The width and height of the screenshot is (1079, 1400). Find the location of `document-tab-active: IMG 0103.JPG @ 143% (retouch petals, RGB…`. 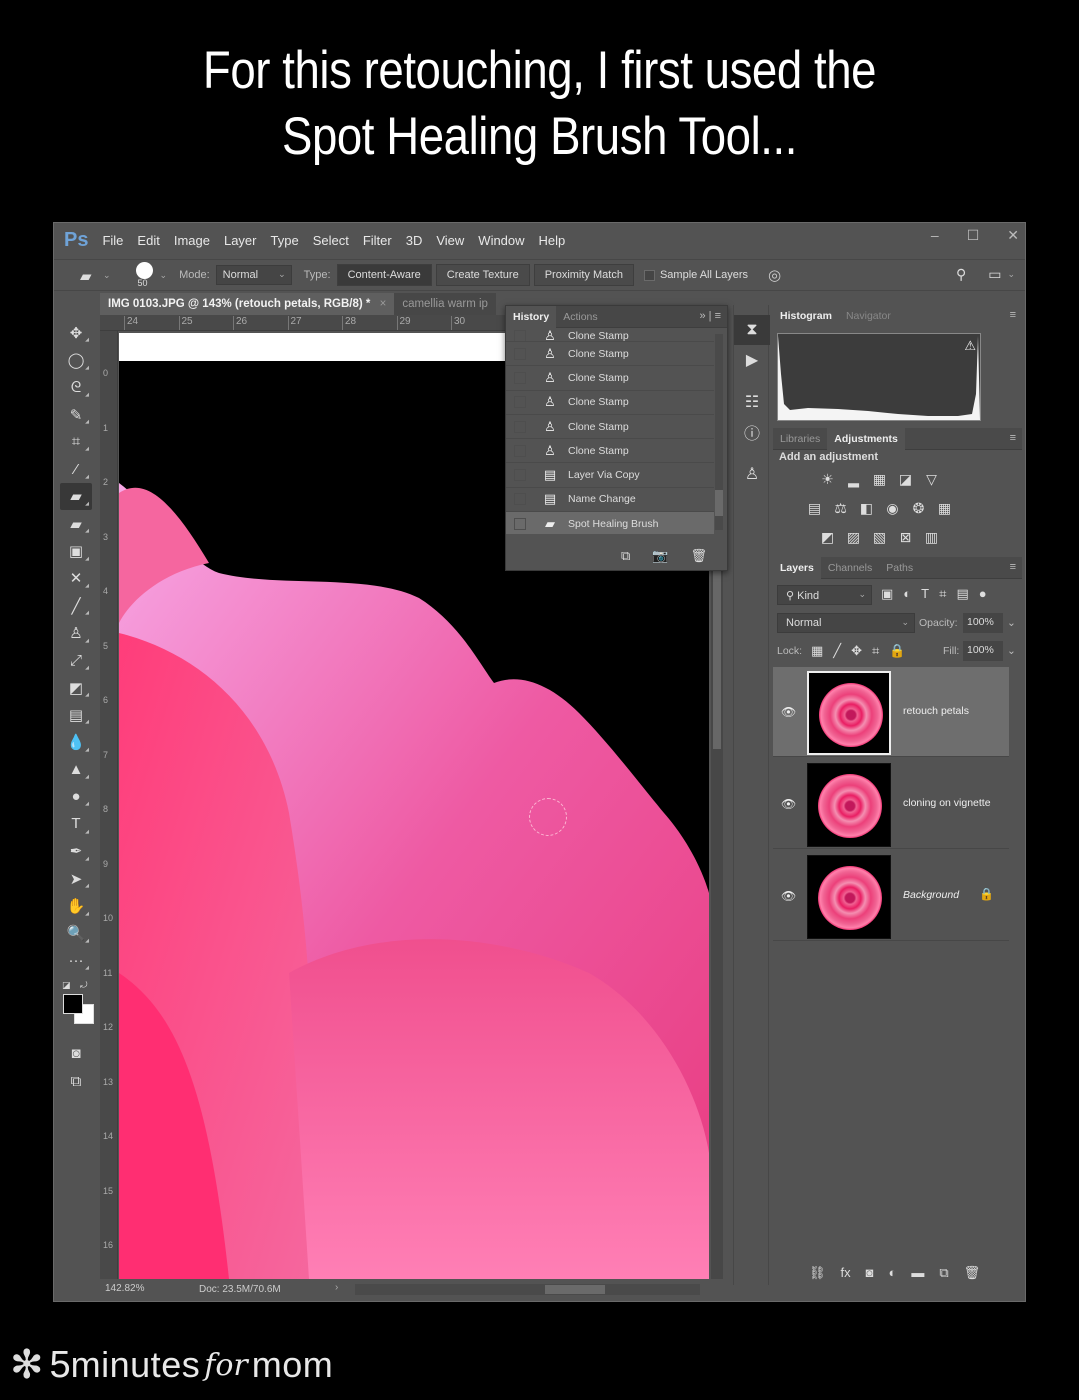

document-tab-active: IMG 0103.JPG @ 143% (retouch petals, RGB… is located at coordinates (247, 304).